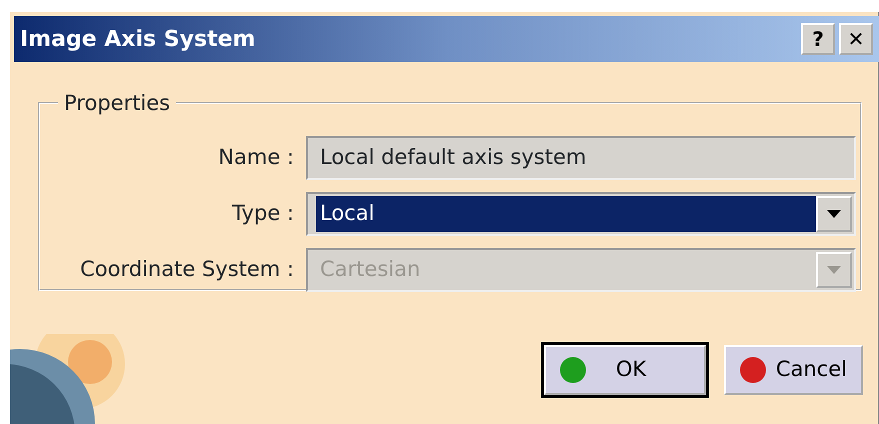 The height and width of the screenshot is (424, 879). I want to click on cancel-button: Cancel, so click(793, 370).